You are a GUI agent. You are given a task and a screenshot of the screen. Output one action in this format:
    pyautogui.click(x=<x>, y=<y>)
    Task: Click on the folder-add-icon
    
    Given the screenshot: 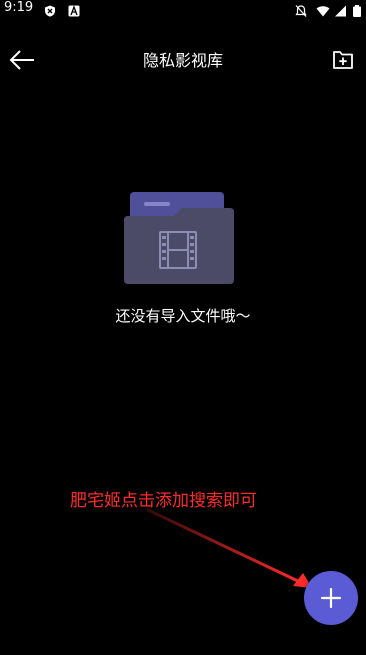 What is the action you would take?
    pyautogui.click(x=343, y=60)
    